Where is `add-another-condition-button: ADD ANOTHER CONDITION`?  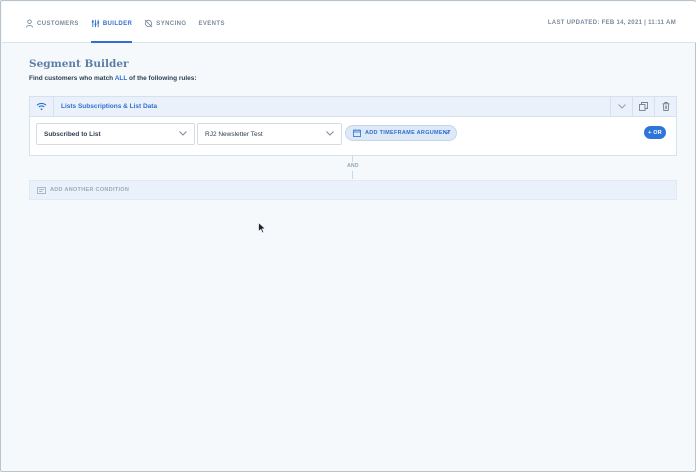 add-another-condition-button: ADD ANOTHER CONDITION is located at coordinates (353, 190).